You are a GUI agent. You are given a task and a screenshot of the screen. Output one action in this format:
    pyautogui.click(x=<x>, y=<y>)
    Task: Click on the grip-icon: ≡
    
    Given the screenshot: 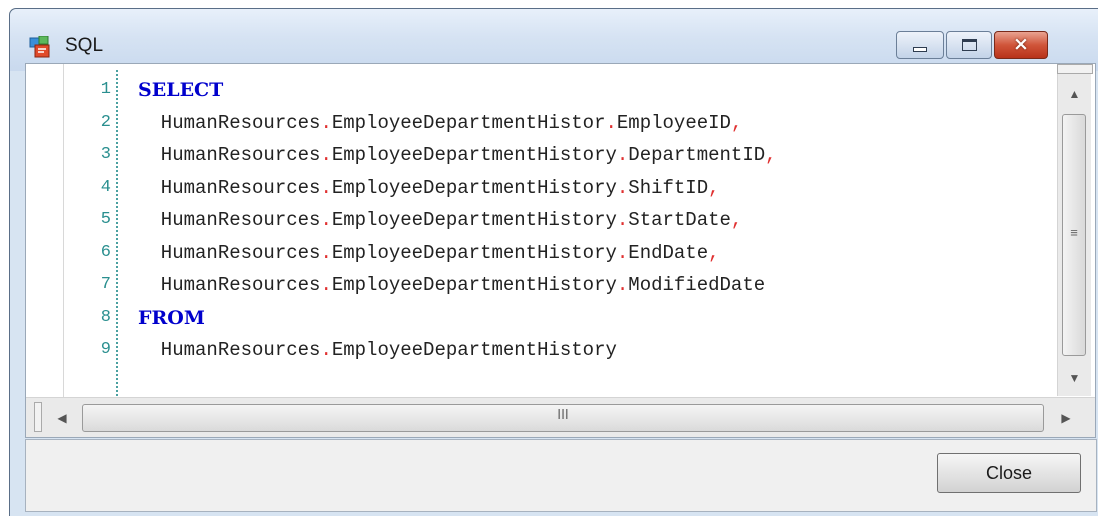 What is the action you would take?
    pyautogui.click(x=1074, y=232)
    